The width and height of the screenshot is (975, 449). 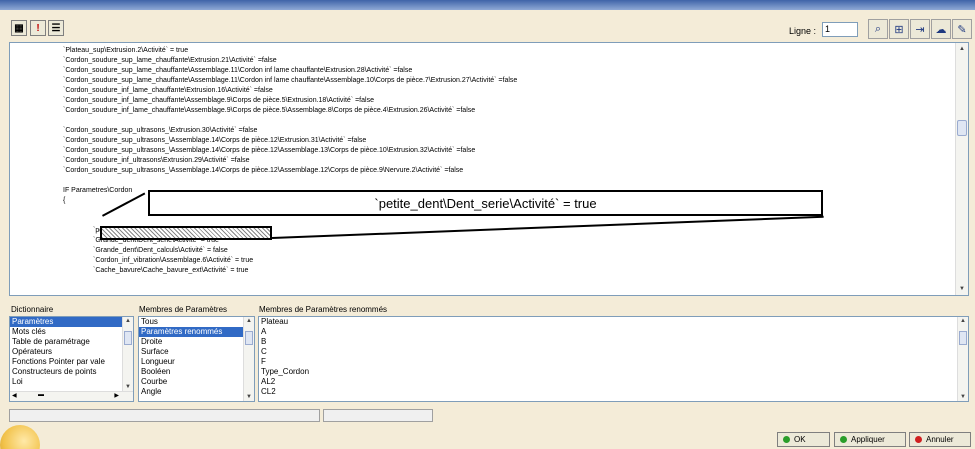 What do you see at coordinates (878, 29) in the screenshot?
I see `binoculars-icon: ⌕` at bounding box center [878, 29].